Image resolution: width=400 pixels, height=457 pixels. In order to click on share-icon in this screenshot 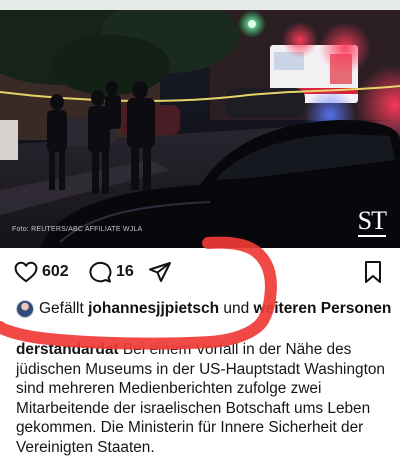, I will do `click(160, 272)`.